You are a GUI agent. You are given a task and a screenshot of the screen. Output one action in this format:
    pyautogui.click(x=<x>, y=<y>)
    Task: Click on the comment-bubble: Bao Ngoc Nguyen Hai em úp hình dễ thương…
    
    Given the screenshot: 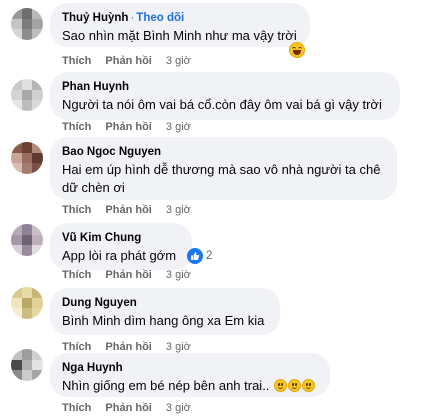 What is the action you would take?
    pyautogui.click(x=223, y=168)
    